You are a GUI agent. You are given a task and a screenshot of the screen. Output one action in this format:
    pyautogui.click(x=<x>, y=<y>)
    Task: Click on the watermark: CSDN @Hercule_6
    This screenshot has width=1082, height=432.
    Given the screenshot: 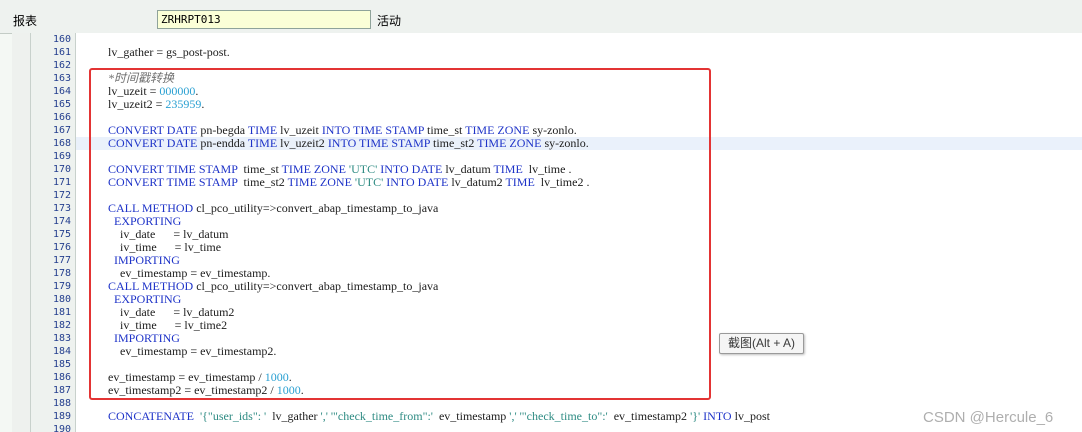 What is the action you would take?
    pyautogui.click(x=988, y=417)
    